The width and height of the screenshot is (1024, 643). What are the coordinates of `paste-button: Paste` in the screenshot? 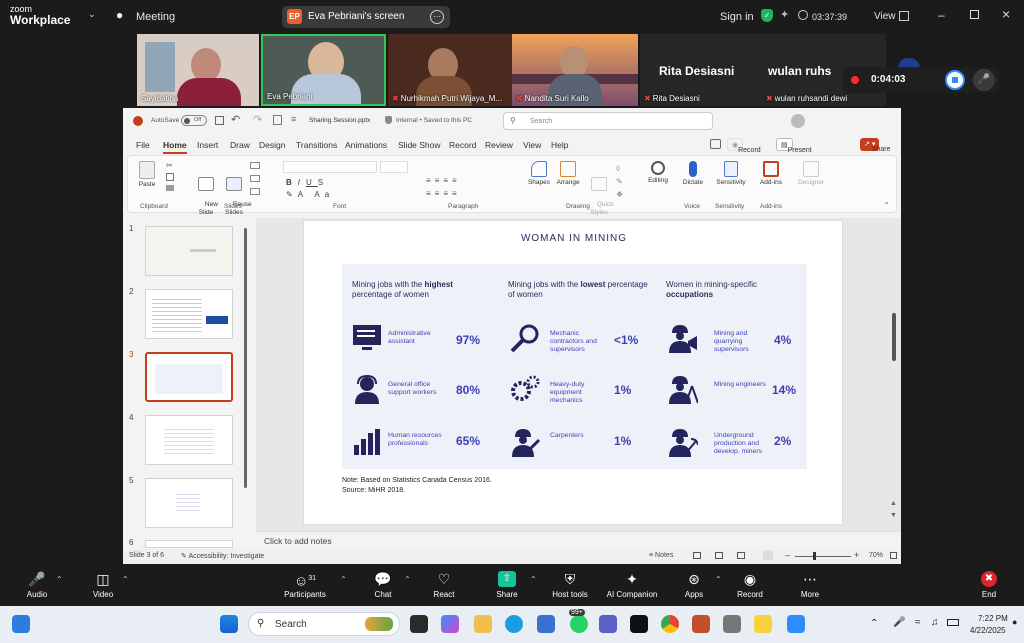 It's located at (147, 175).